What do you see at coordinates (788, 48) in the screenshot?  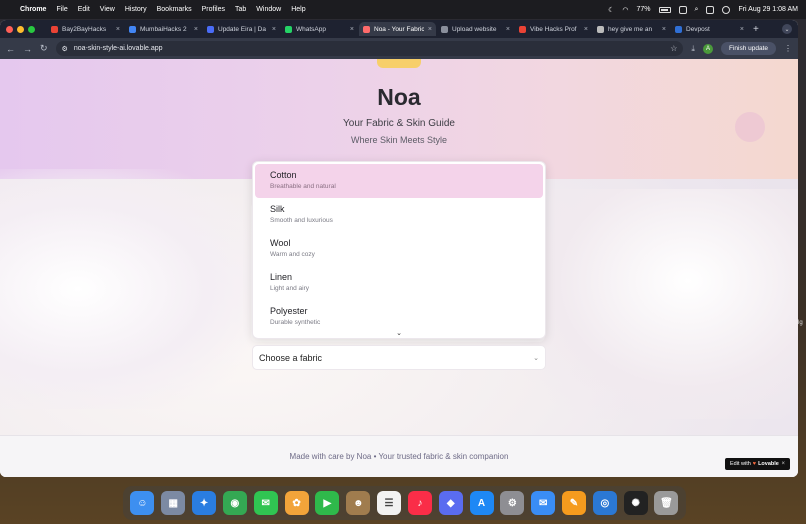 I see `chrome-menu-icon: ⋮` at bounding box center [788, 48].